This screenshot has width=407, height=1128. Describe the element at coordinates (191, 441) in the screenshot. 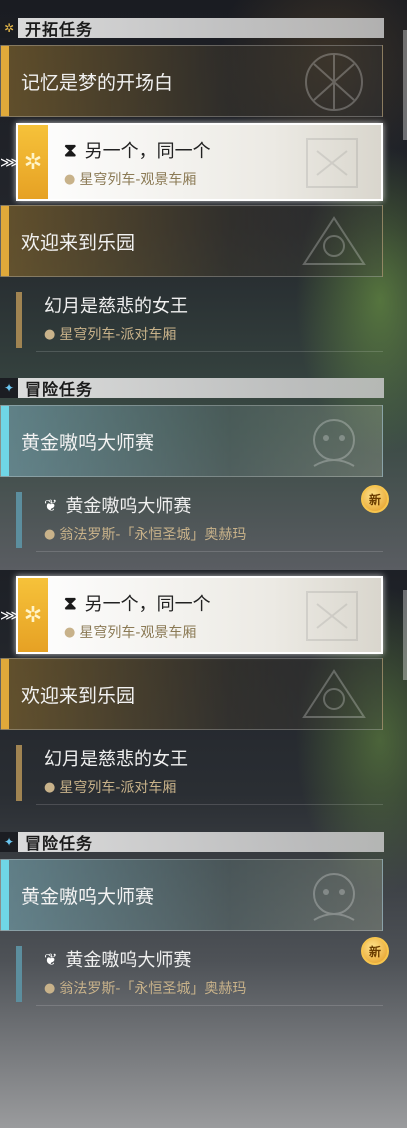

I see `quest-gold-header: 黄金嗷呜大师赛` at that location.